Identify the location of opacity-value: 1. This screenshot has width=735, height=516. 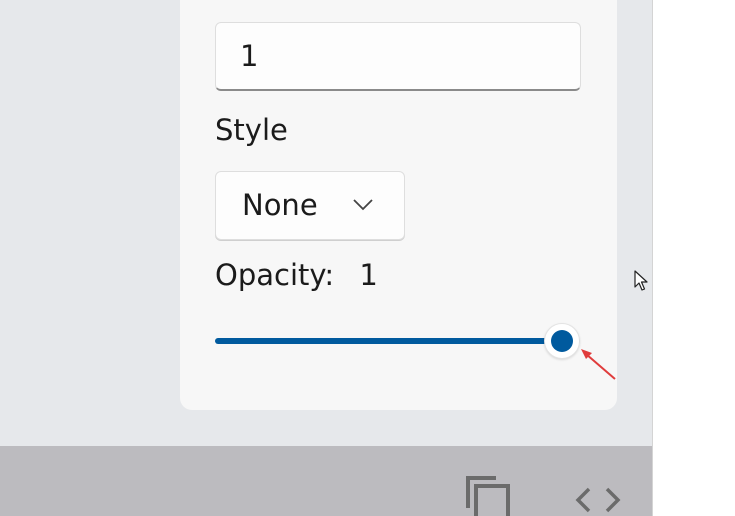
(368, 275).